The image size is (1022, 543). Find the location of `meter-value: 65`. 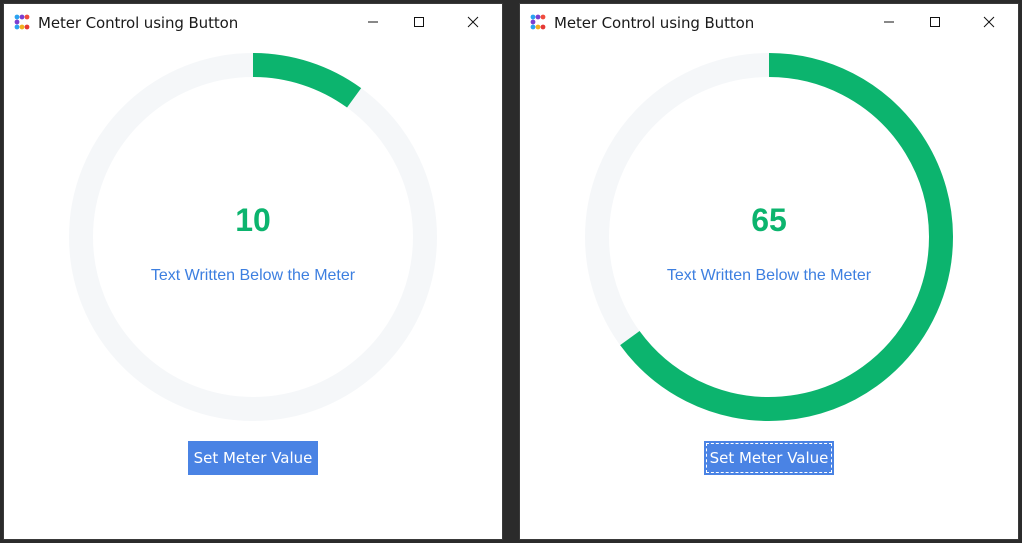

meter-value: 65 is located at coordinates (769, 220).